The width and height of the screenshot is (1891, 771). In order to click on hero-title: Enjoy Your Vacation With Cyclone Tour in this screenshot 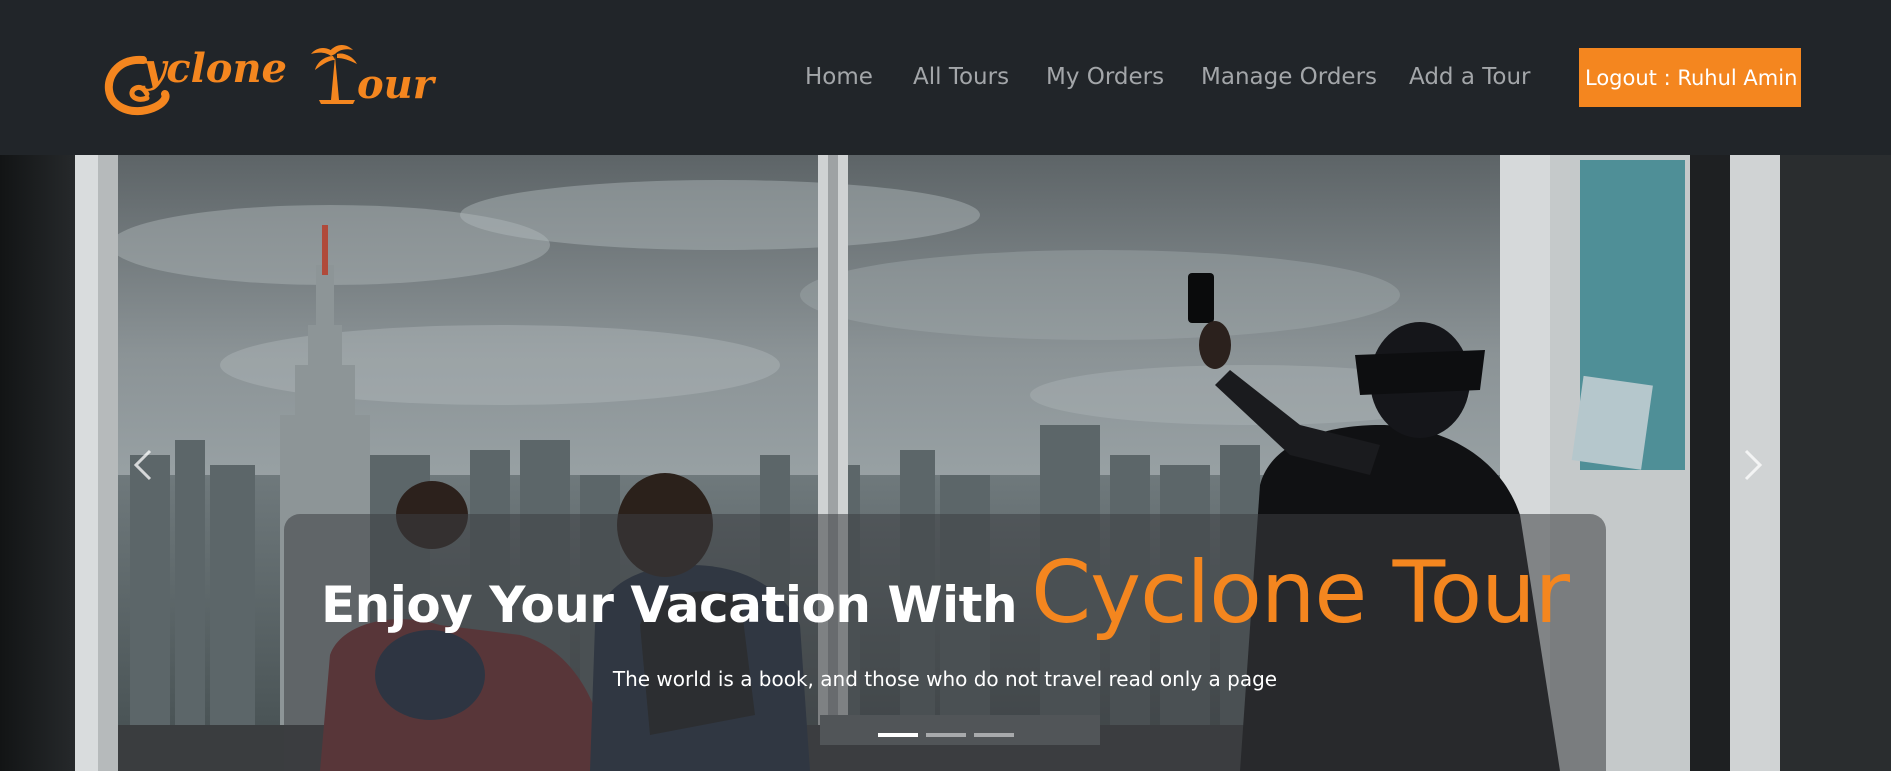, I will do `click(945, 593)`.